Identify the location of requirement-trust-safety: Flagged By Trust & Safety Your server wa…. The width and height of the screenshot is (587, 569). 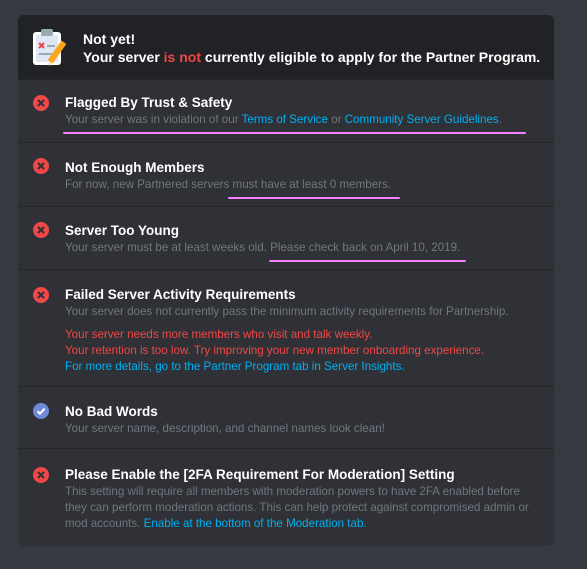
(286, 111).